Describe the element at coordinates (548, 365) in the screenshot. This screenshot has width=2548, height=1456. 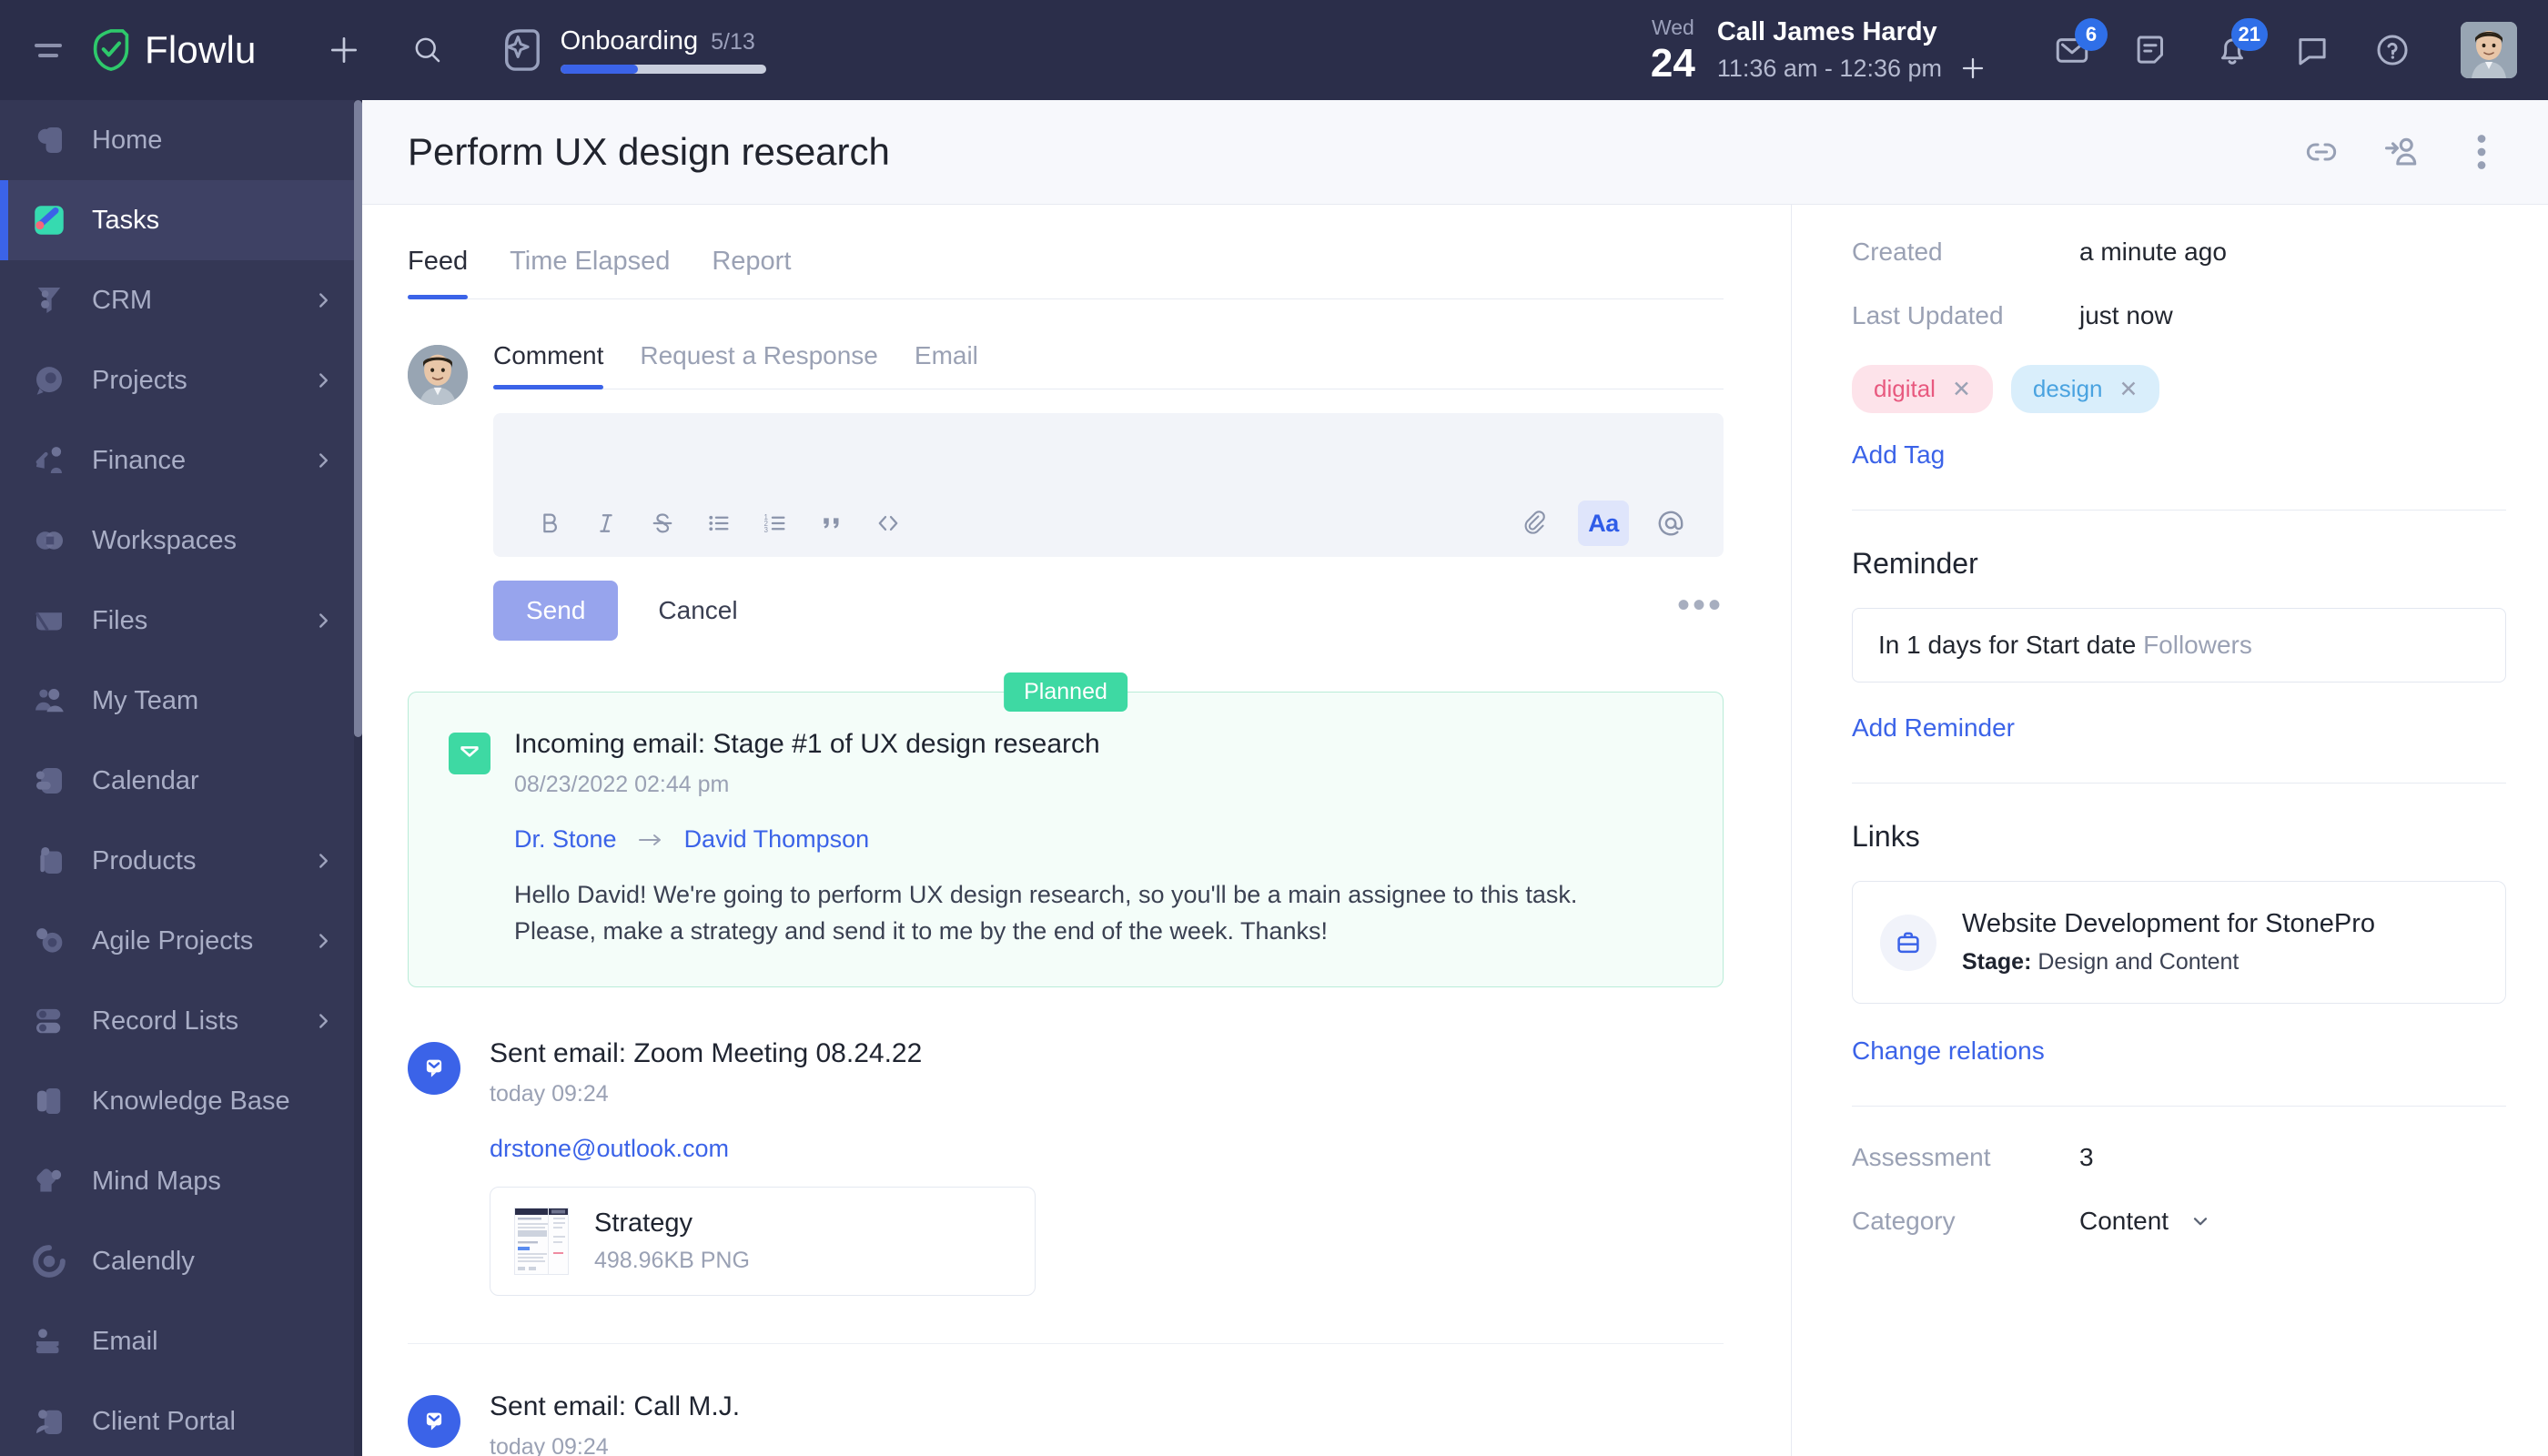
I see `composer-tab-comment: Comment` at that location.